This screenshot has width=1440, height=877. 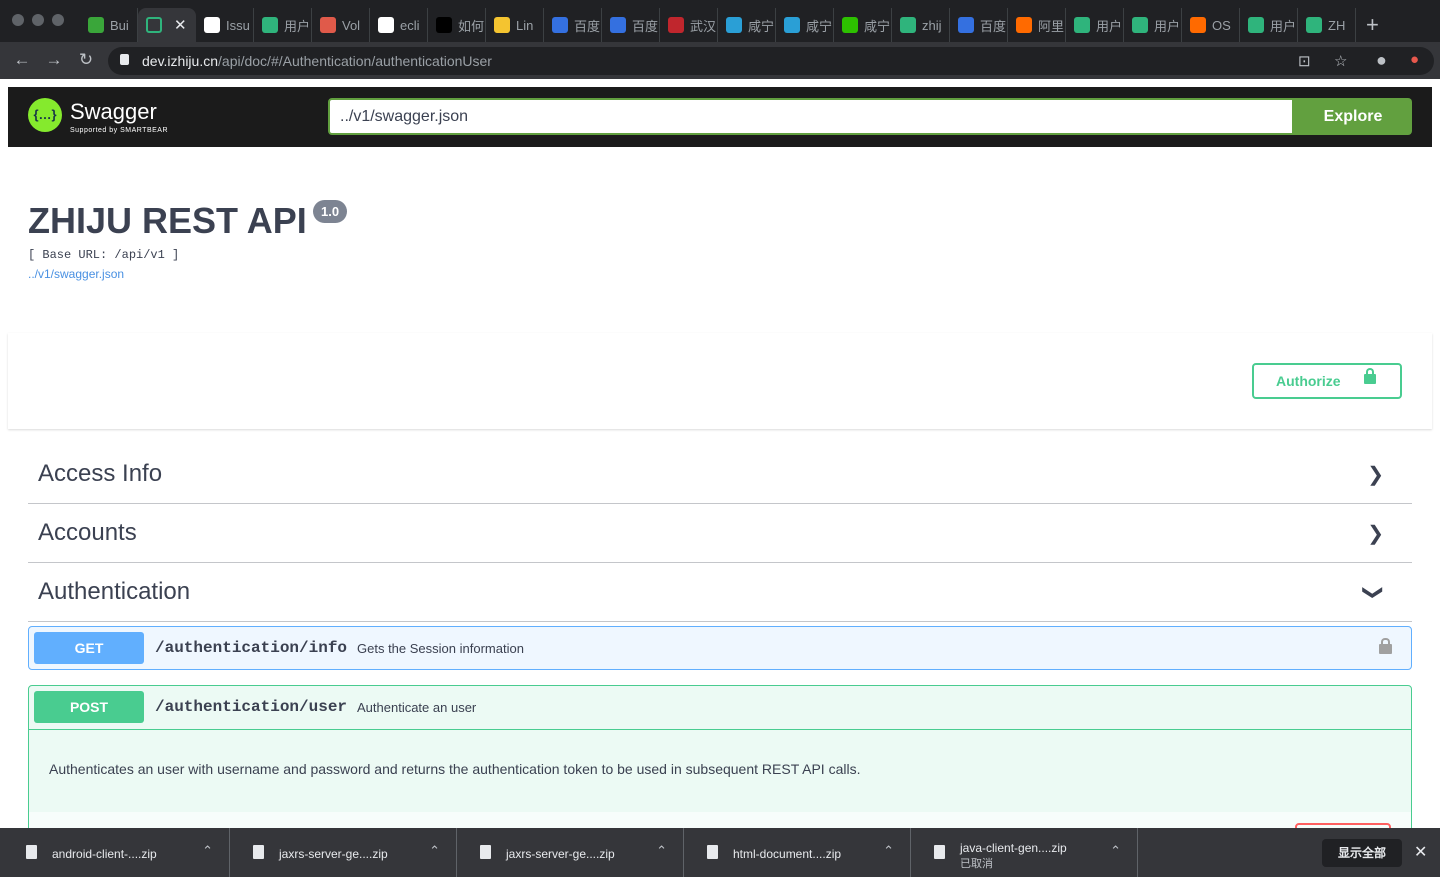 I want to click on explore-button: Explore, so click(x=1353, y=116).